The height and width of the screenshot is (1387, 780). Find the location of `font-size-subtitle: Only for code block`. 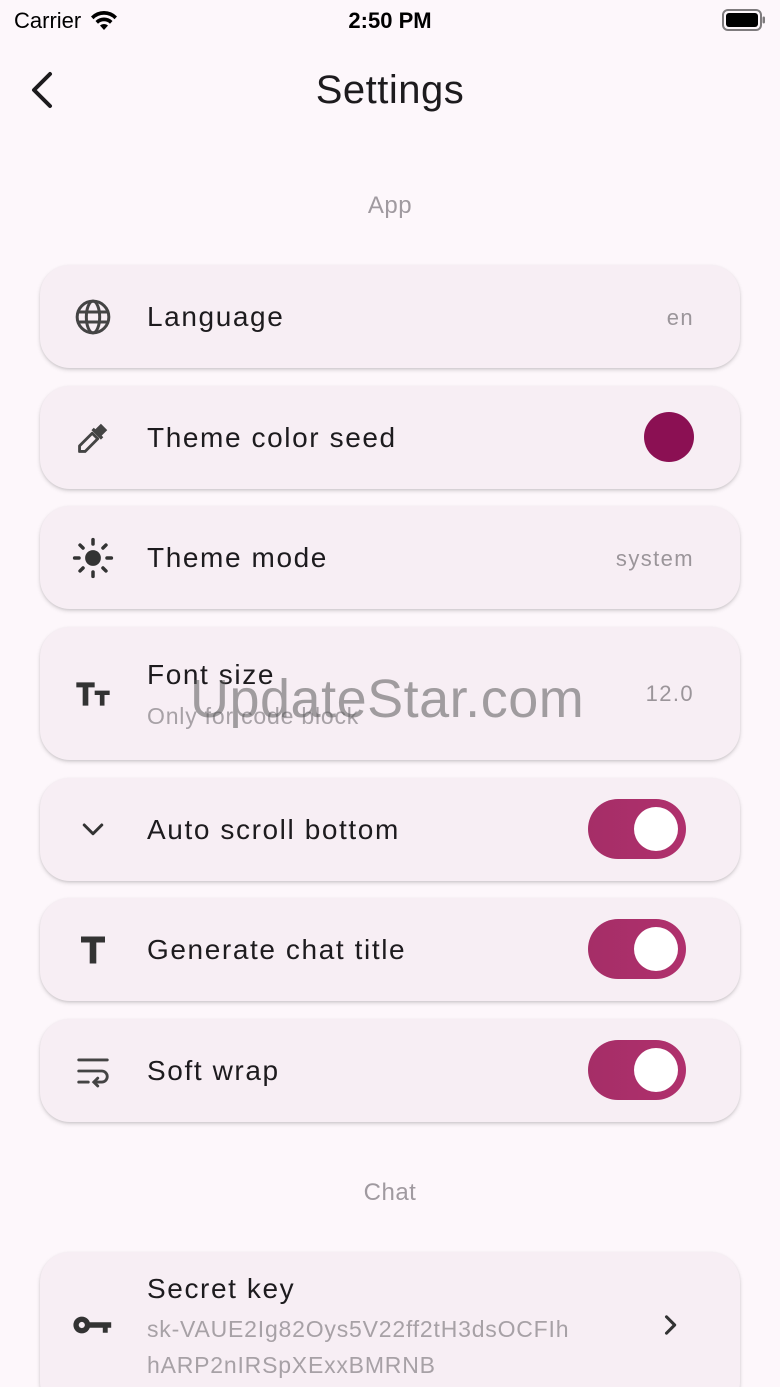

font-size-subtitle: Only for code block is located at coordinates (253, 716).